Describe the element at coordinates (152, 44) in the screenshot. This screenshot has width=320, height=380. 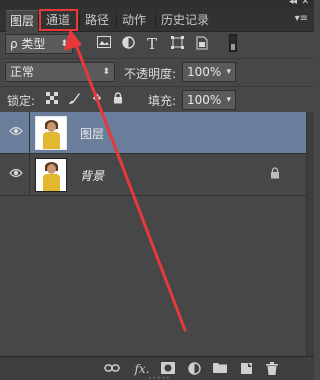
I see `type-filter-icon: T` at that location.